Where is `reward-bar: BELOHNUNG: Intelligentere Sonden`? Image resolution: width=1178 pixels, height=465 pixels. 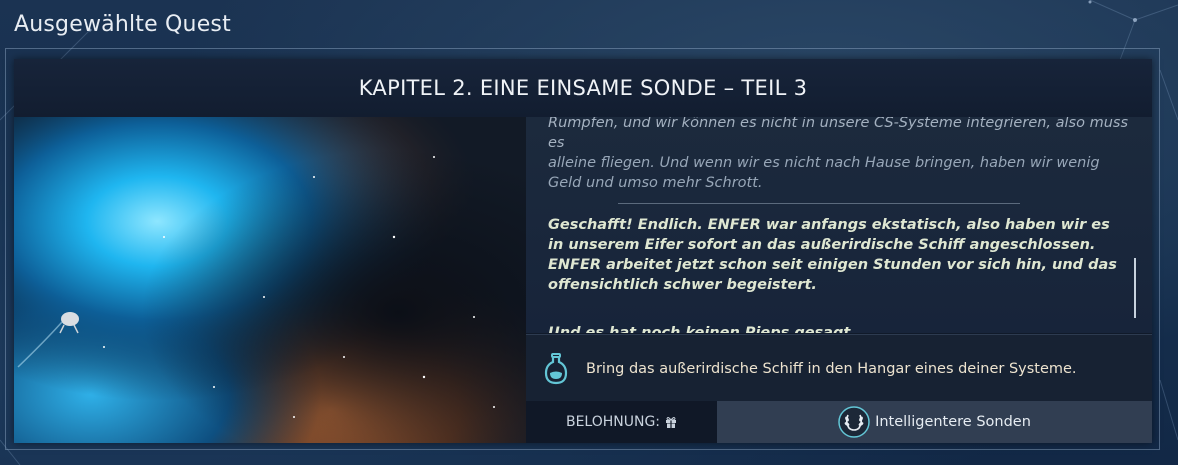
reward-bar: BELOHNUNG: Intelligentere Sonden is located at coordinates (839, 422).